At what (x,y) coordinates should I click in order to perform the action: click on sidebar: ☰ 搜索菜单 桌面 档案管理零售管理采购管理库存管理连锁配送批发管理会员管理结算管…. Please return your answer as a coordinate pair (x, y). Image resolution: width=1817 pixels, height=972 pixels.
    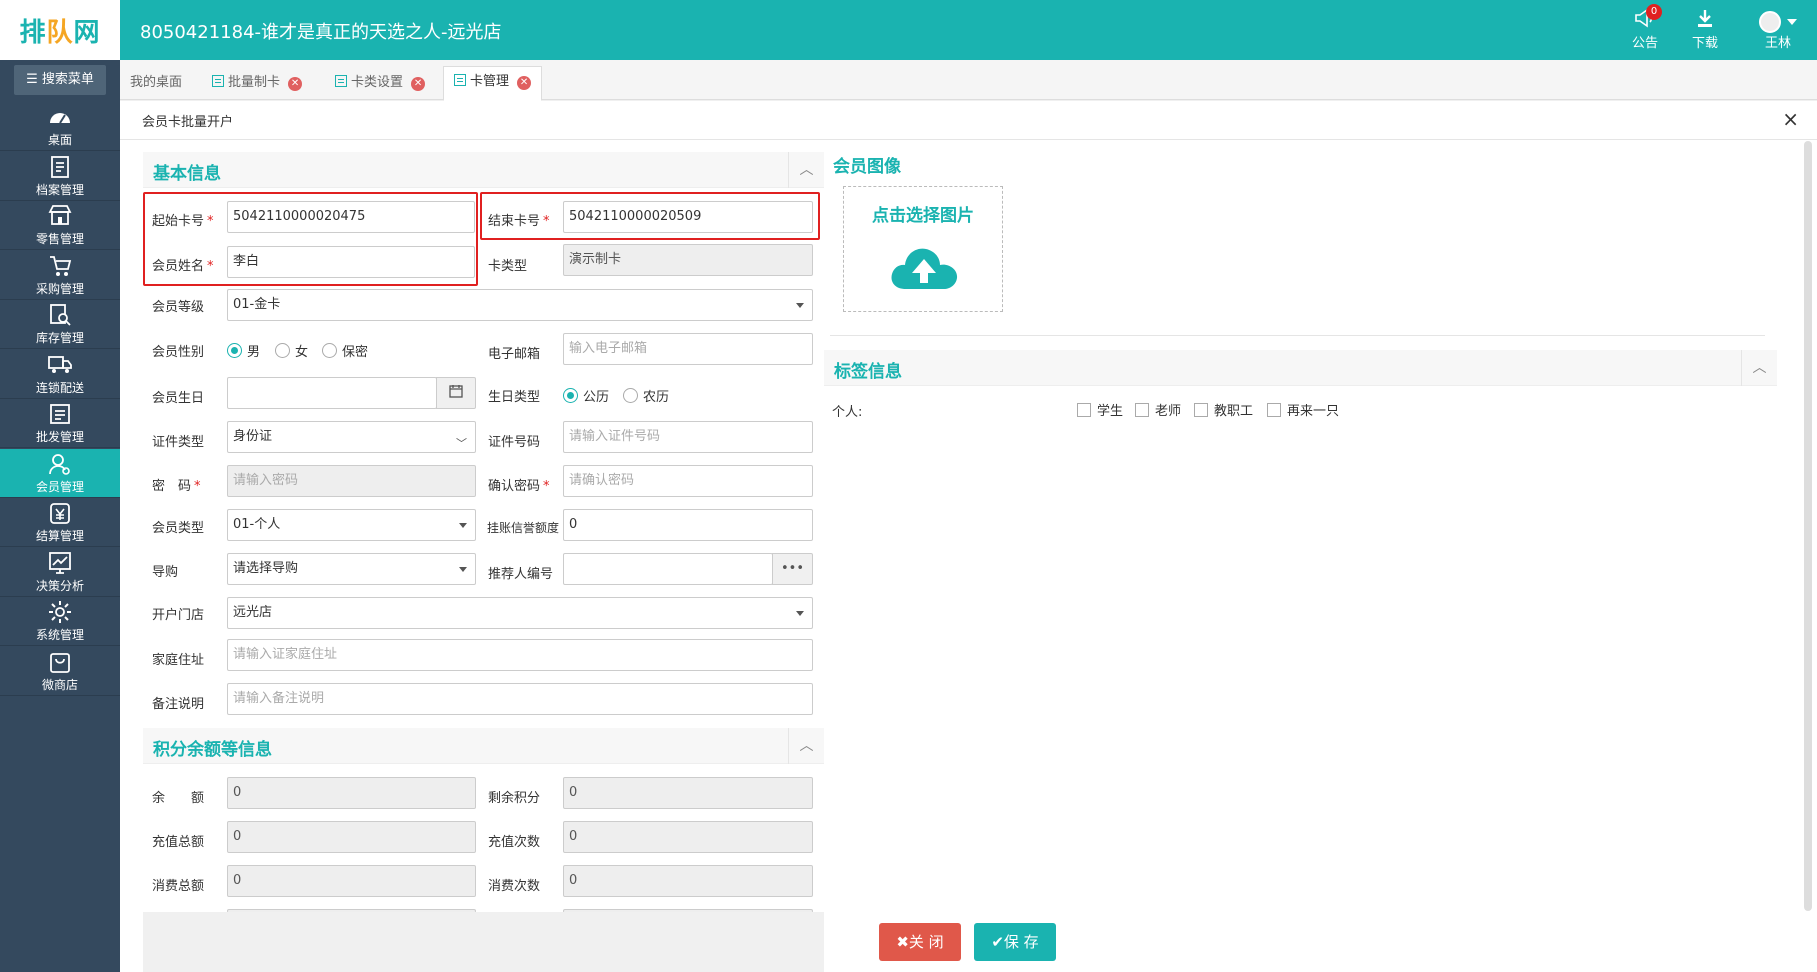
    Looking at the image, I should click on (60, 516).